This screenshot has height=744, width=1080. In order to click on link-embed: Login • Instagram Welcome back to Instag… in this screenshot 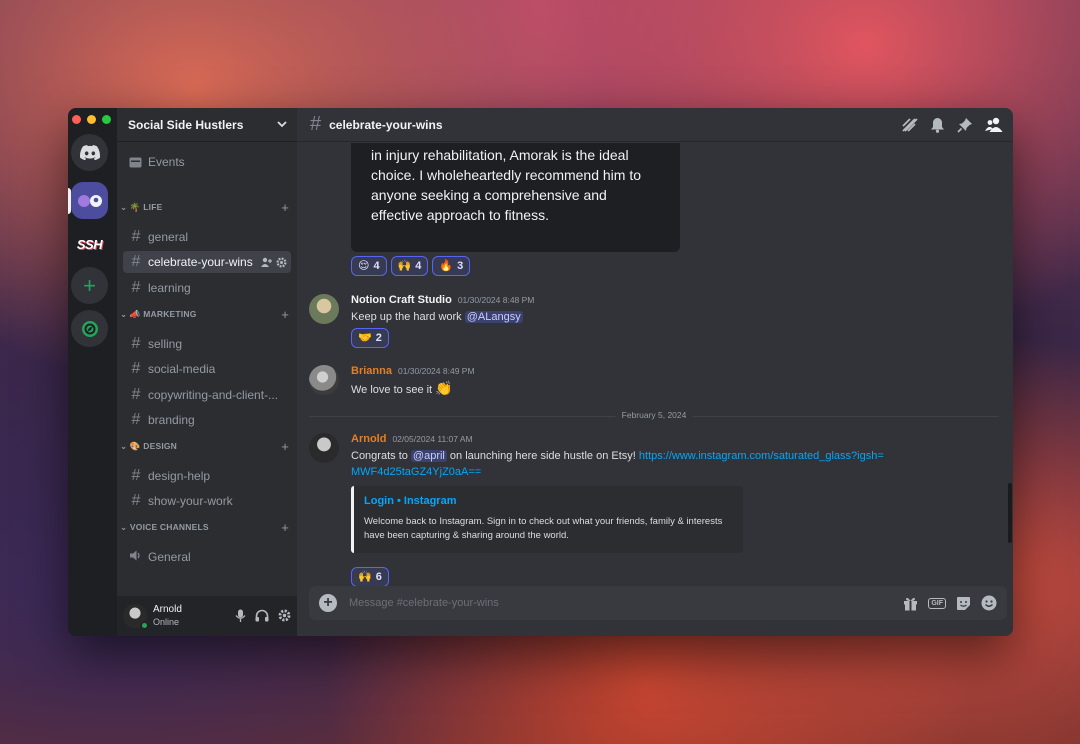, I will do `click(547, 519)`.